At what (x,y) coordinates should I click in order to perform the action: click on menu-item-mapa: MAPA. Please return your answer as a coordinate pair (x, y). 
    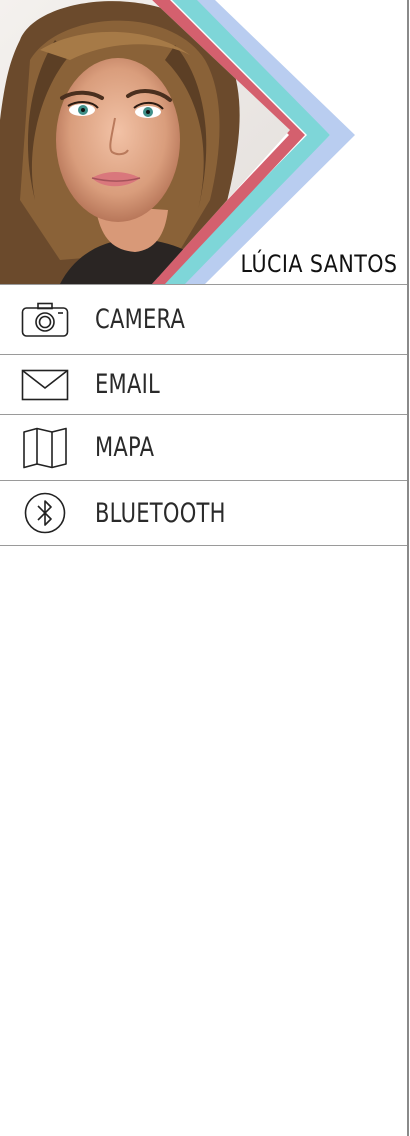
    Looking at the image, I should click on (203, 447).